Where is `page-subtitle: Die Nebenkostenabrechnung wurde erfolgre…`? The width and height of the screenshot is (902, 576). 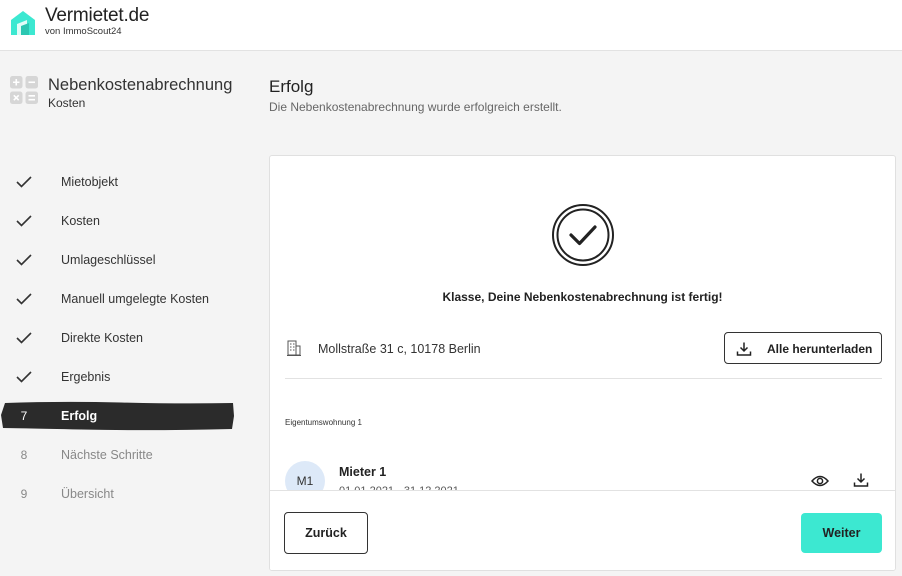 page-subtitle: Die Nebenkostenabrechnung wurde erfolgre… is located at coordinates (415, 107).